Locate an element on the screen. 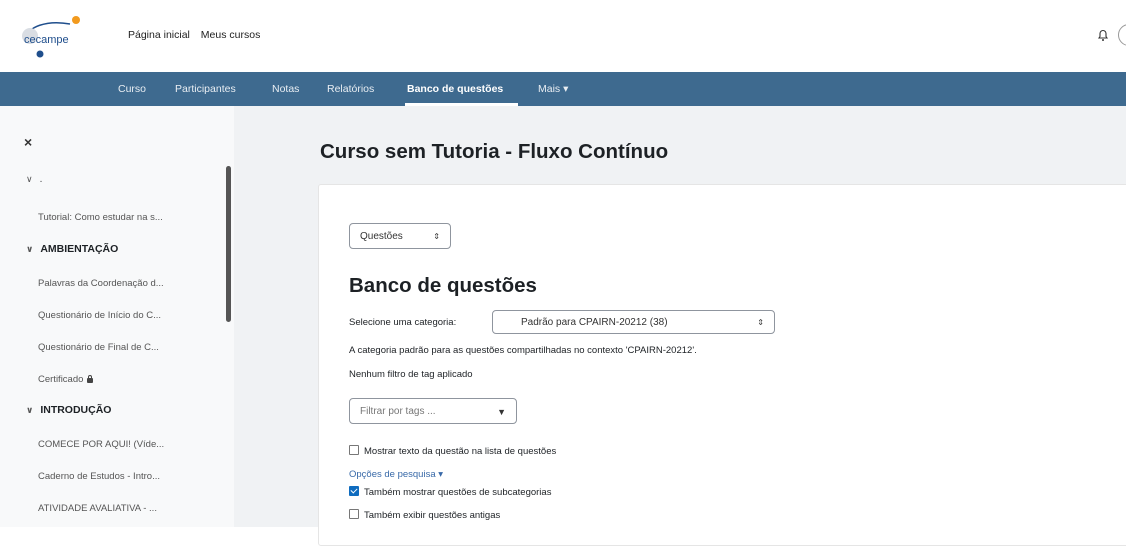 The height and width of the screenshot is (546, 1126). show-old-questions-checkbox is located at coordinates (354, 514).